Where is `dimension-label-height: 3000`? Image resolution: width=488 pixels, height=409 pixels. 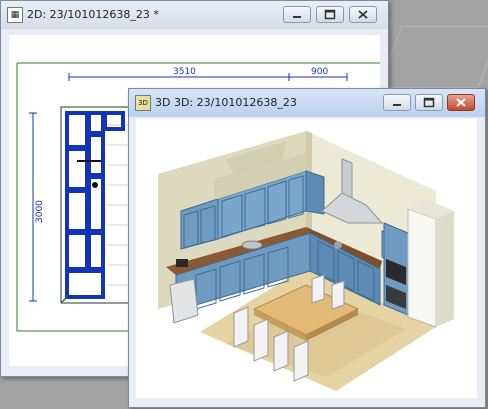
dimension-label-height: 3000 is located at coordinates (40, 211).